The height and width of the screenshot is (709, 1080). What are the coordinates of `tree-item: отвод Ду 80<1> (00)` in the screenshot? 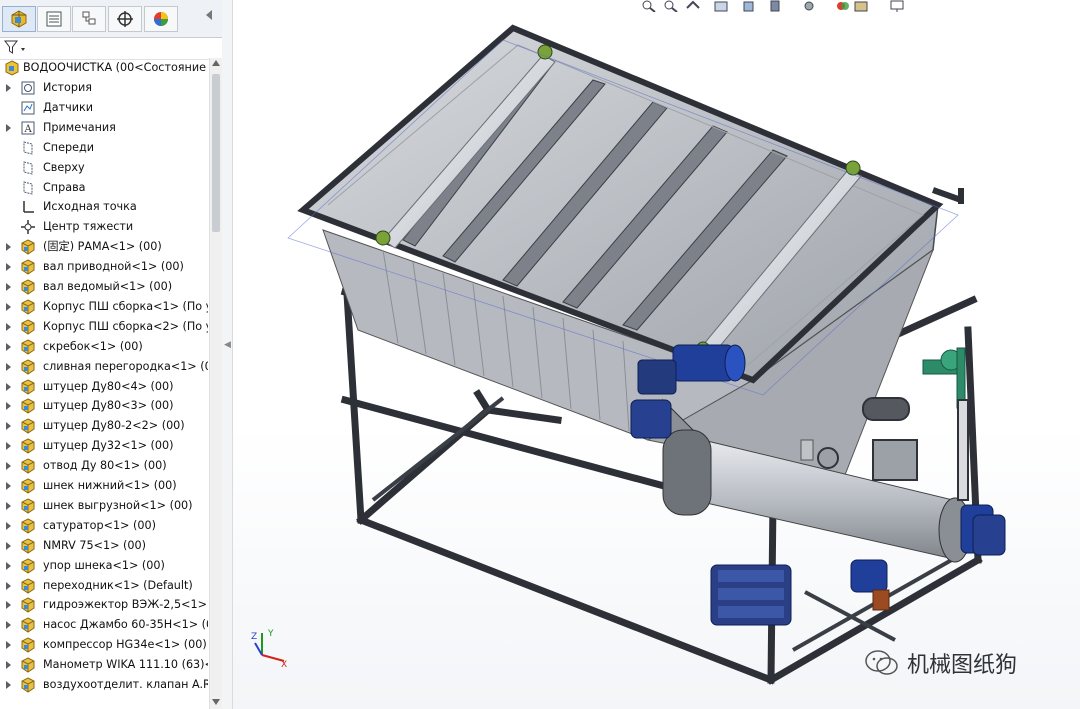 It's located at (104, 466).